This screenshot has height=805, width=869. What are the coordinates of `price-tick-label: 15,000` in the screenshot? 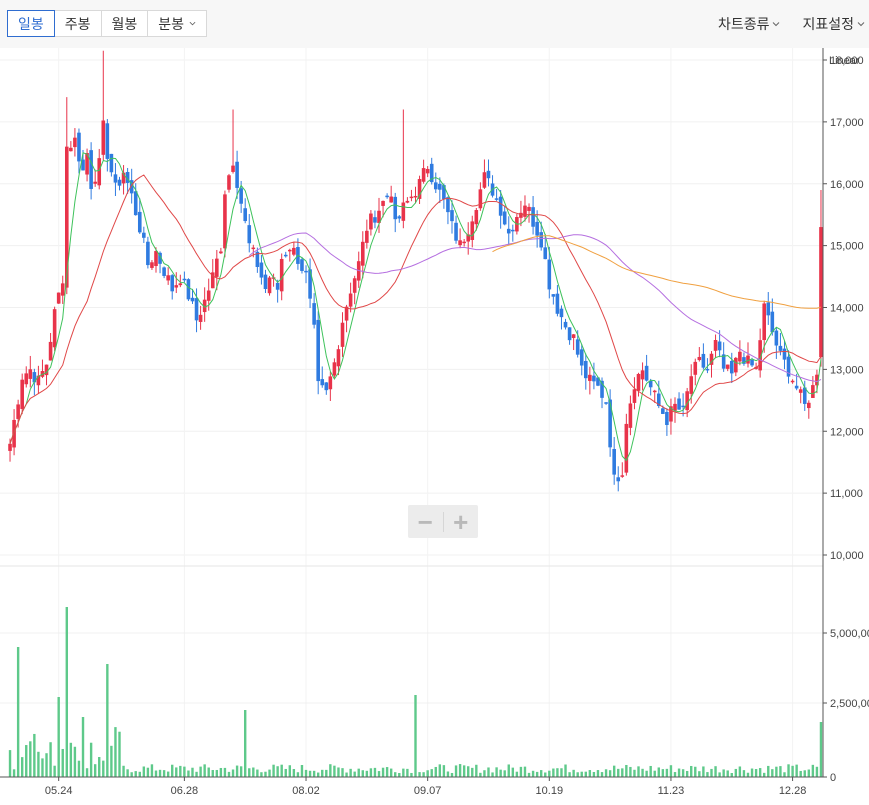 It's located at (847, 247).